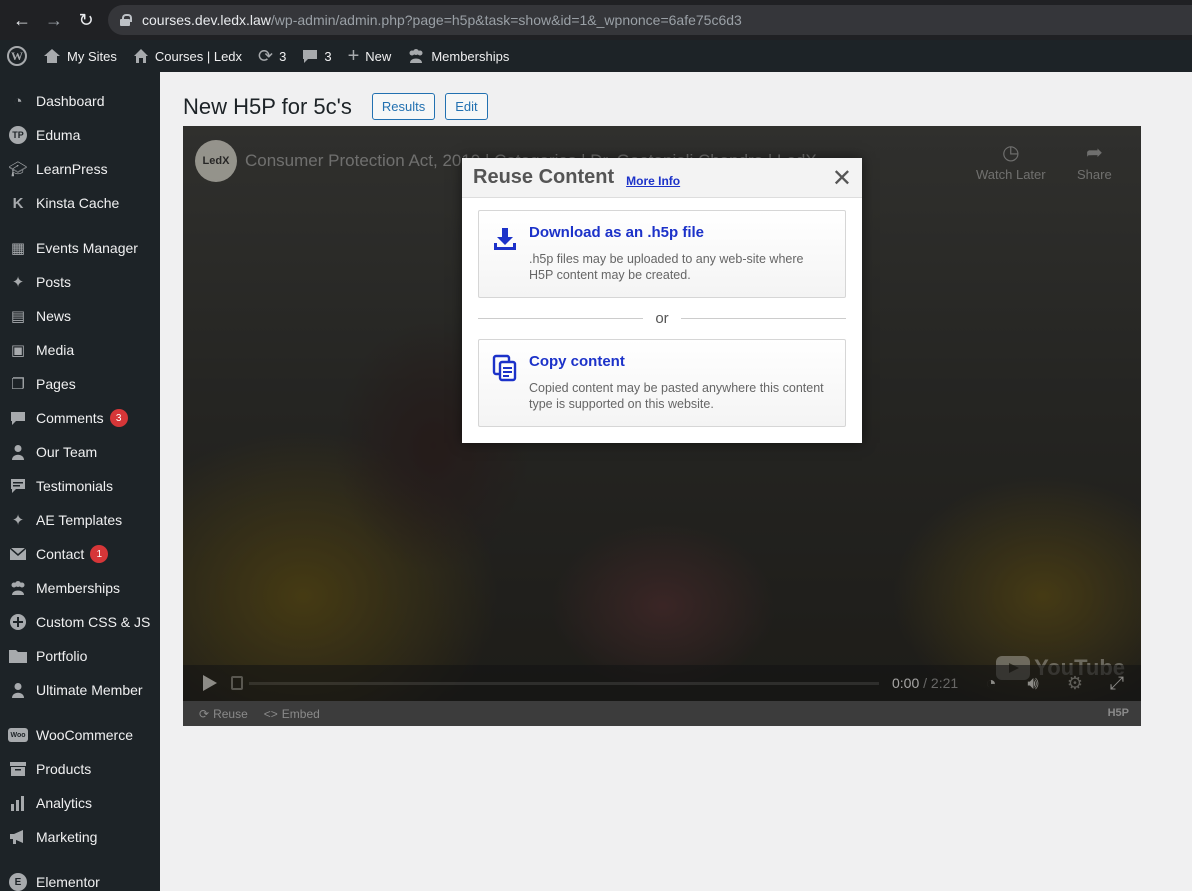  I want to click on sidebar-item-events-manager: ▦ Events Manager, so click(80, 248).